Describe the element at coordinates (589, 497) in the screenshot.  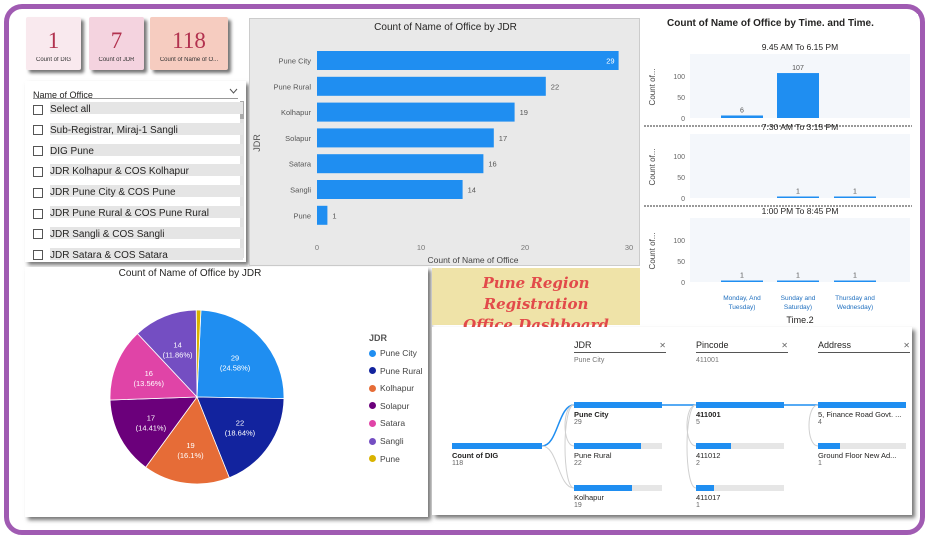
I see `decomp-node-label: Kolhapur` at that location.